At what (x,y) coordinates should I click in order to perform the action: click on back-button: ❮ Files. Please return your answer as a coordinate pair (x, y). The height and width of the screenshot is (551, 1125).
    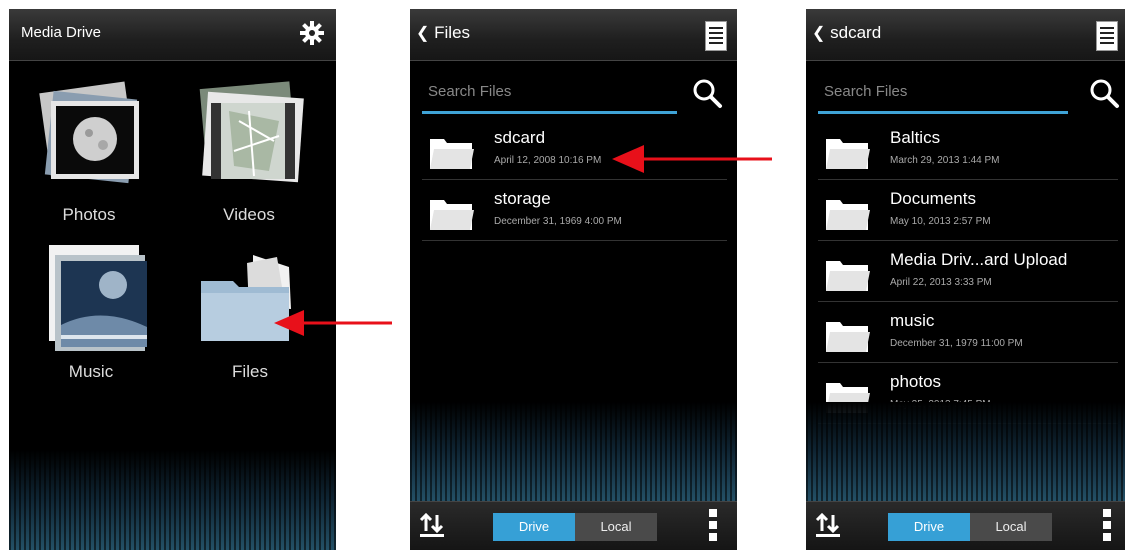
    Looking at the image, I should click on (443, 33).